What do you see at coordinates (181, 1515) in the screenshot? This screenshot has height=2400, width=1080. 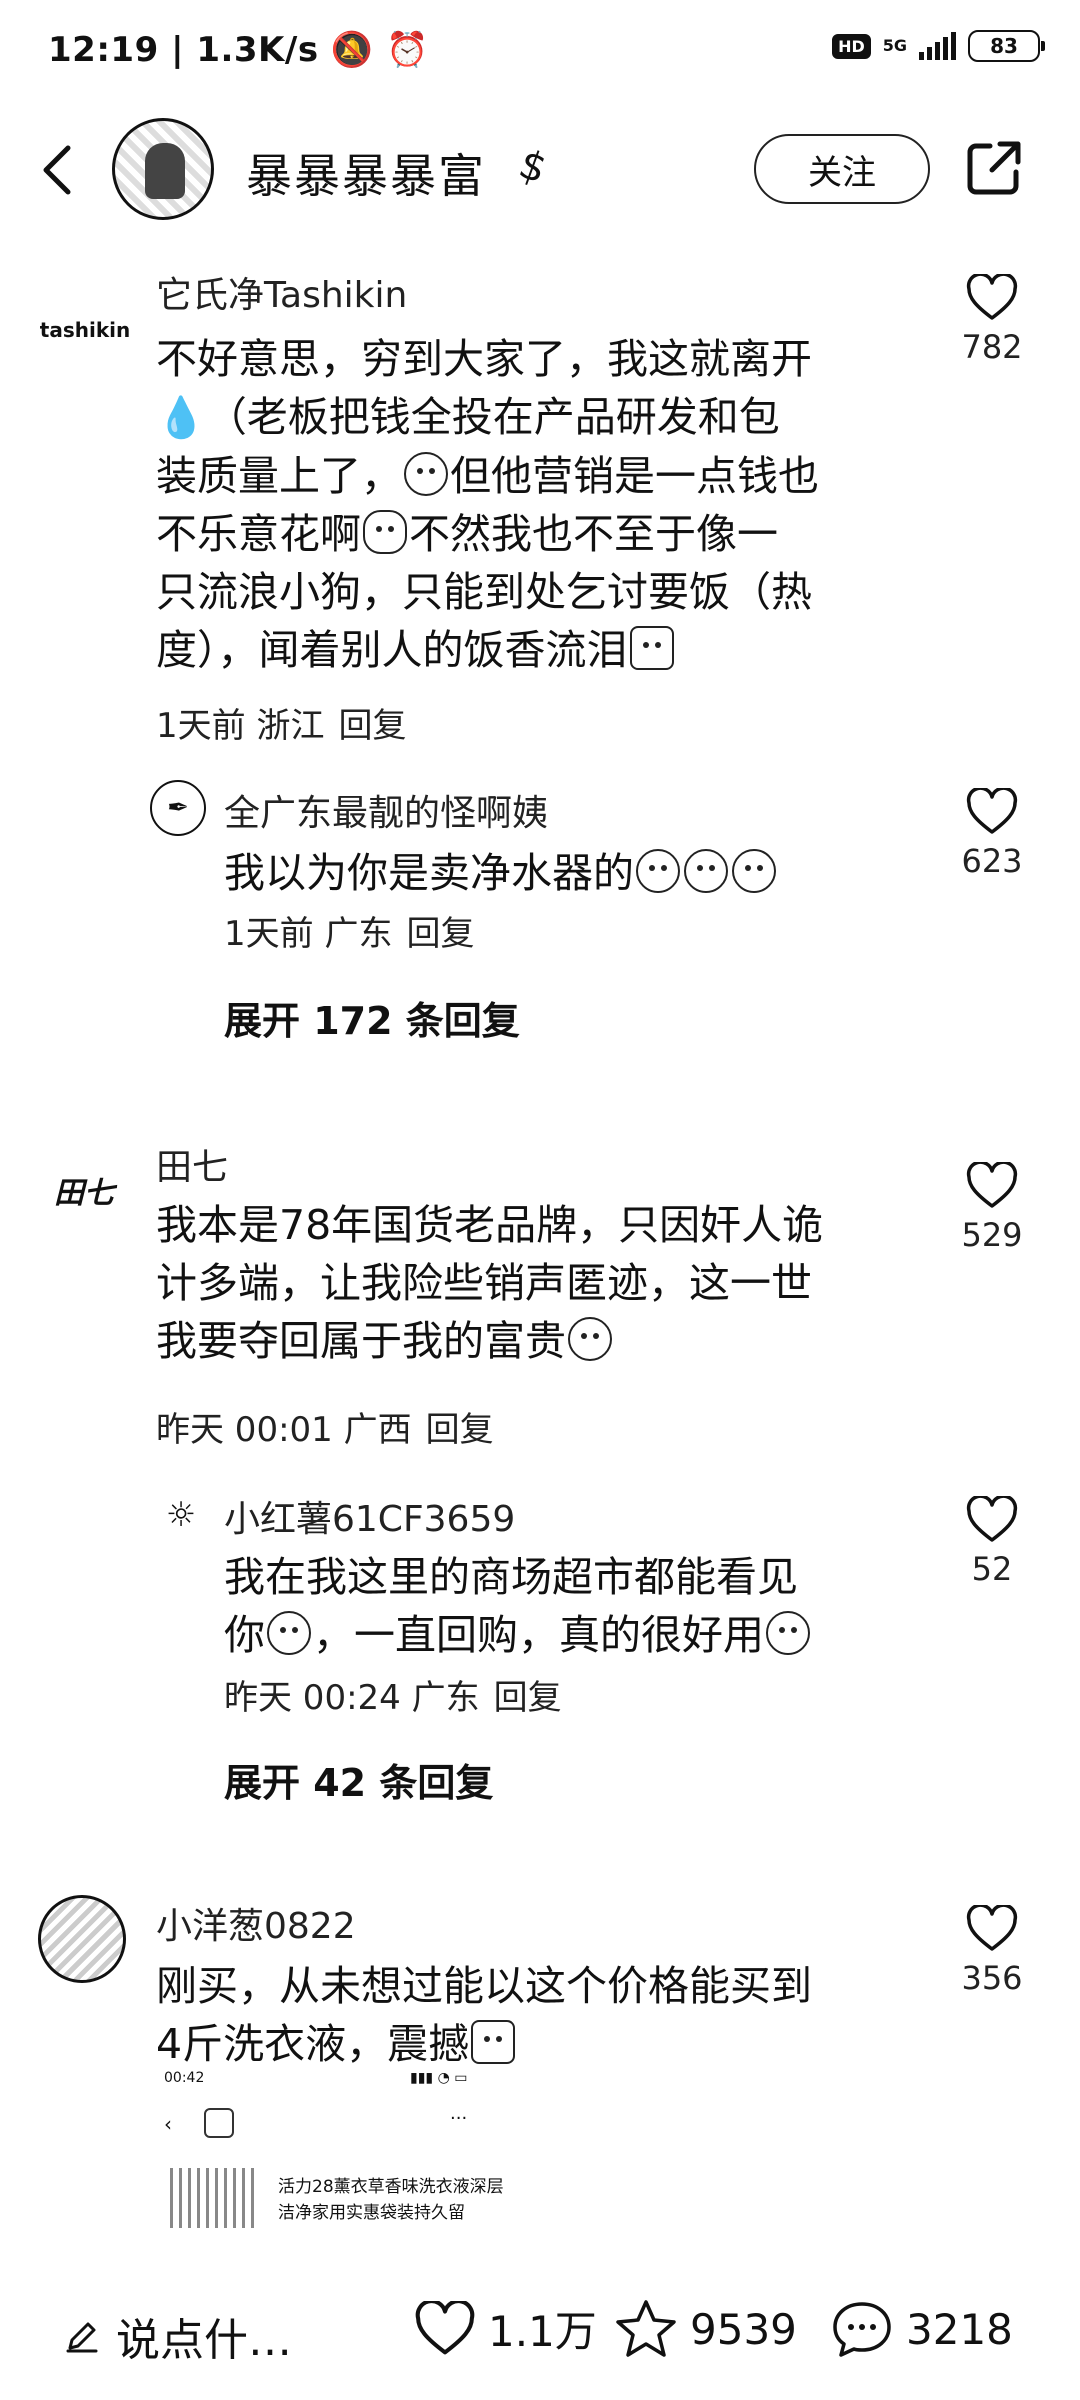 I see `commenter-avatar: ☼` at bounding box center [181, 1515].